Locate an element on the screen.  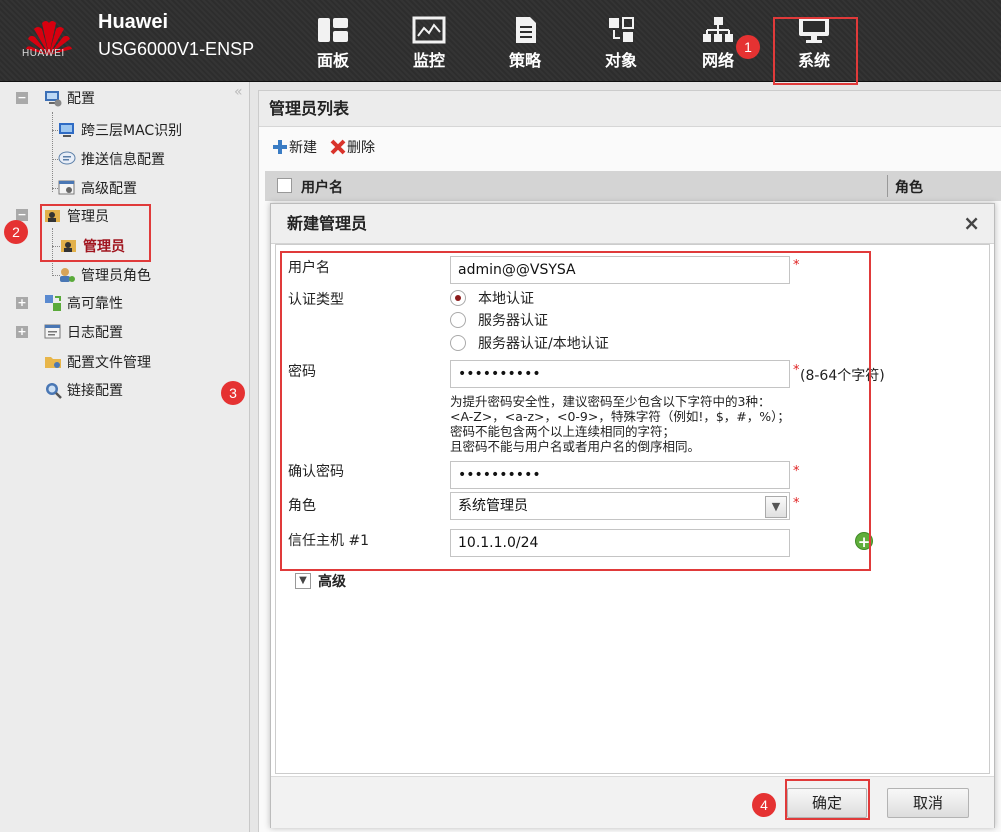
sidebar-item-admin-role: 管理员角色 is located at coordinates (104, 275).